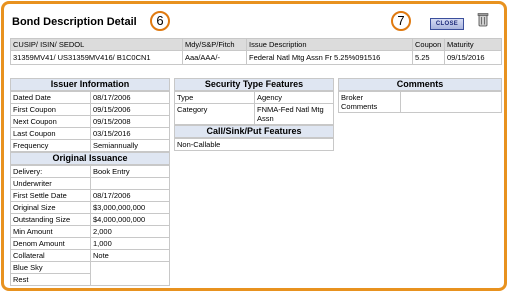  I want to click on table-row: Outstanding Size $4,000,000,000, so click(90, 219).